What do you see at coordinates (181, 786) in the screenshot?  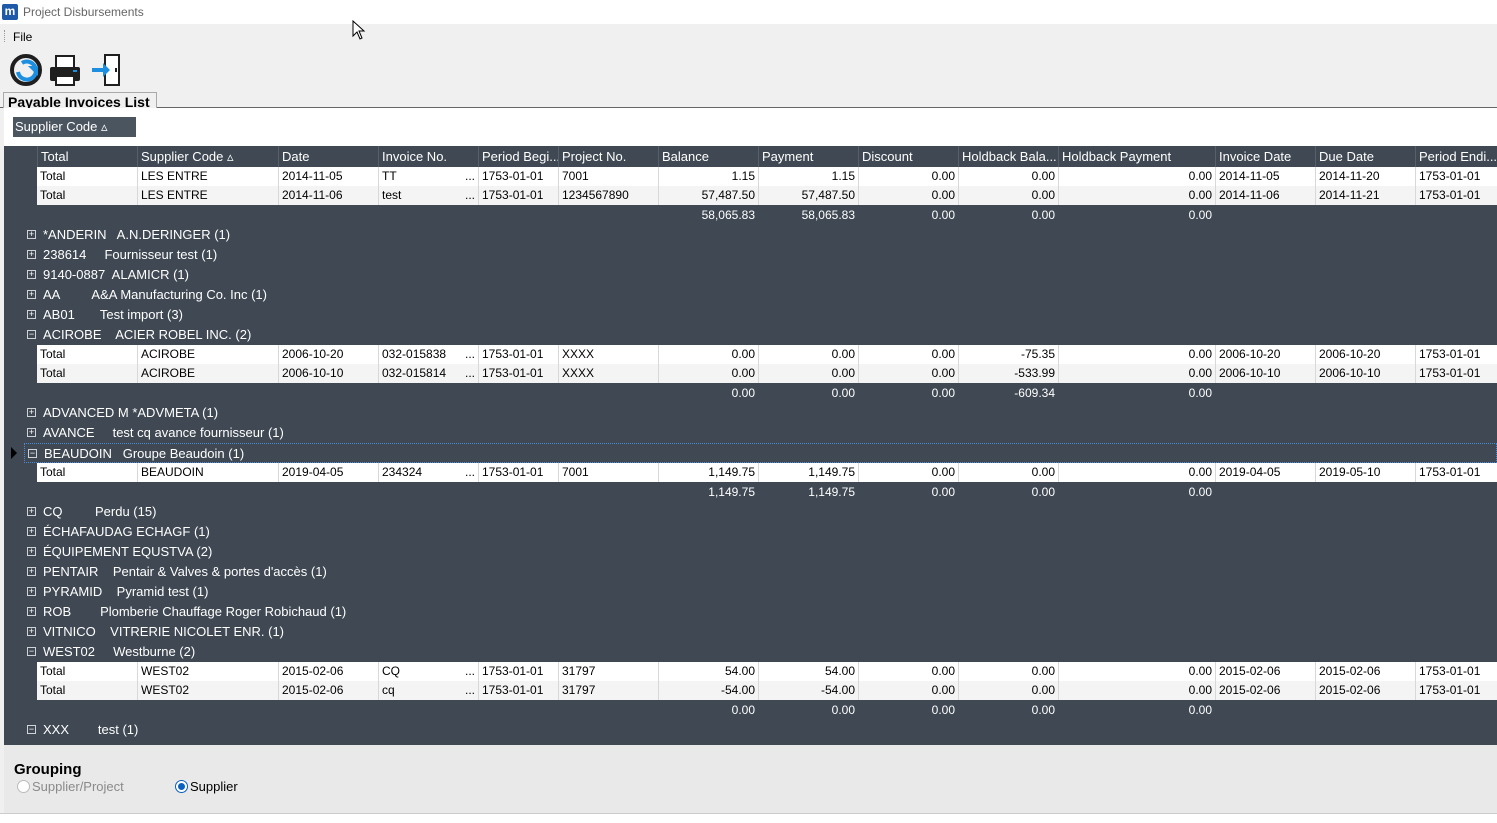 I see `radio-supplier-circle` at bounding box center [181, 786].